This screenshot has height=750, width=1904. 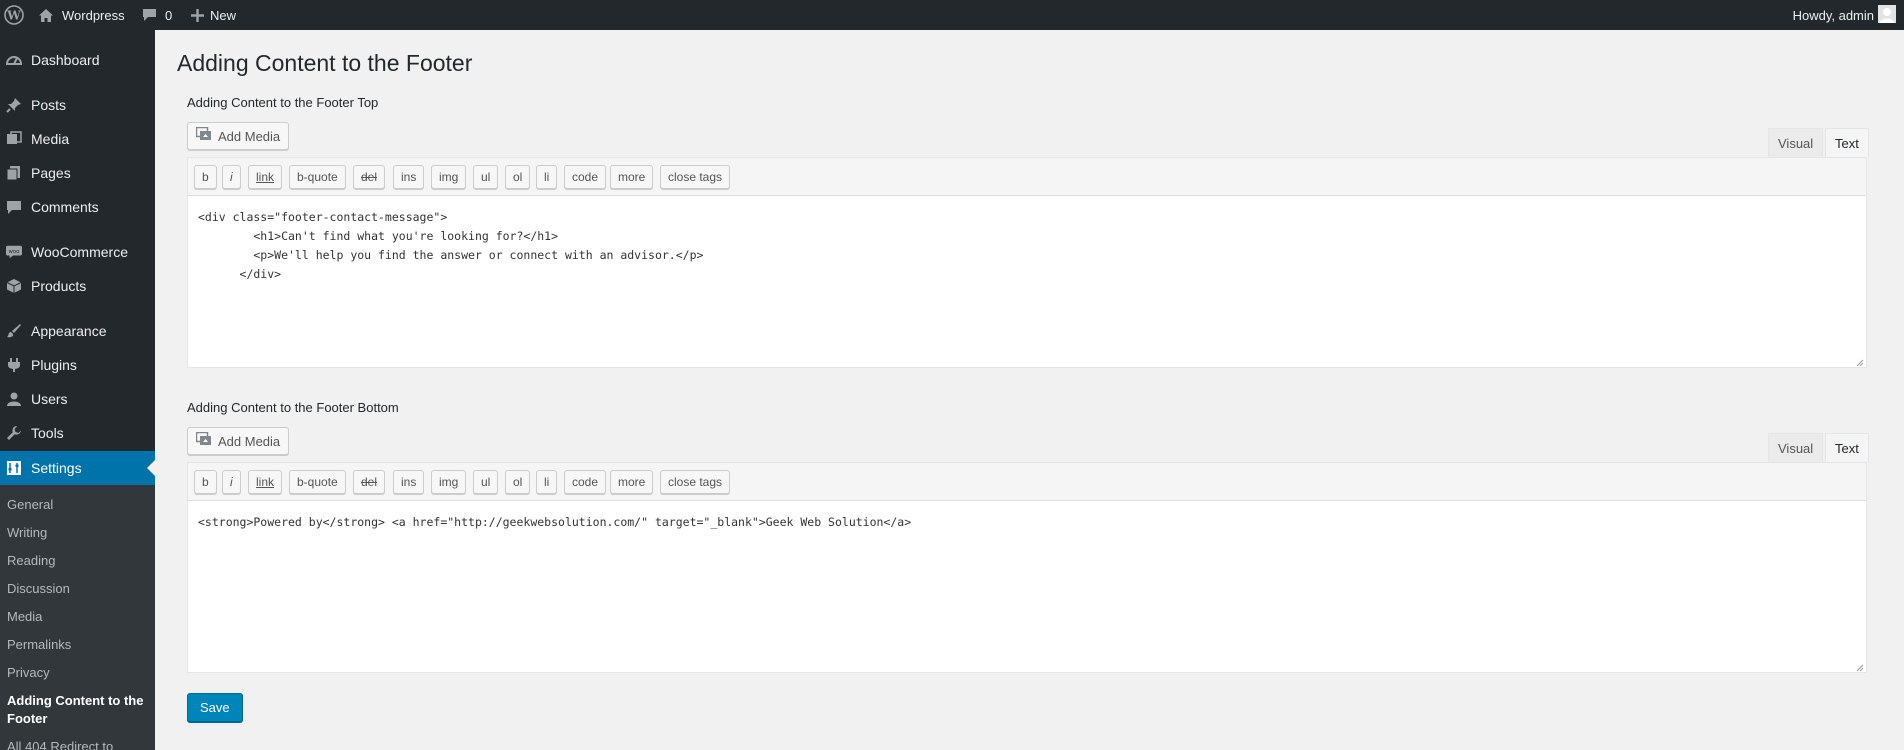 What do you see at coordinates (65, 207) in the screenshot?
I see `sidebar-item-label: Comments` at bounding box center [65, 207].